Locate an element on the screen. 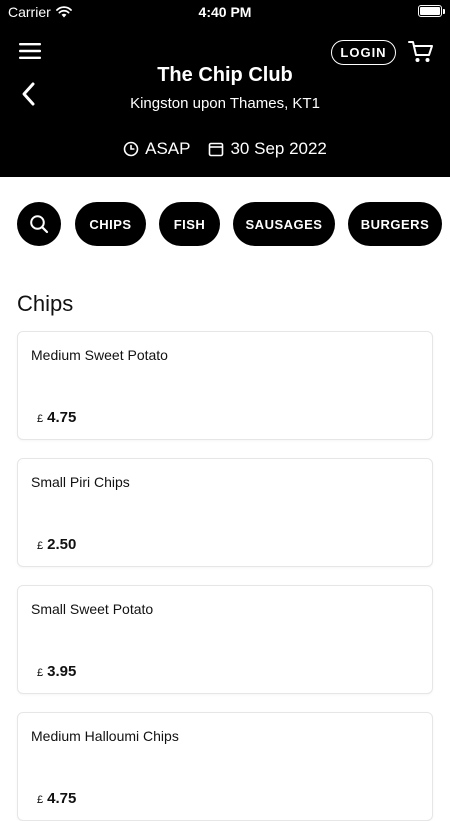  order-meta: ASAP 30 Sep 2022 is located at coordinates (225, 149).